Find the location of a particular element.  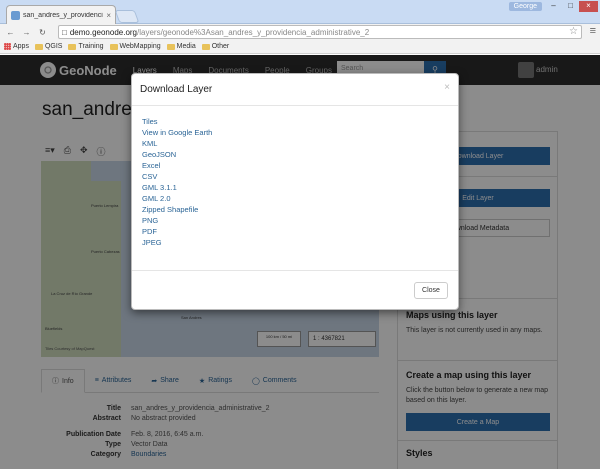

download-link-excel: Excel is located at coordinates (292, 165).